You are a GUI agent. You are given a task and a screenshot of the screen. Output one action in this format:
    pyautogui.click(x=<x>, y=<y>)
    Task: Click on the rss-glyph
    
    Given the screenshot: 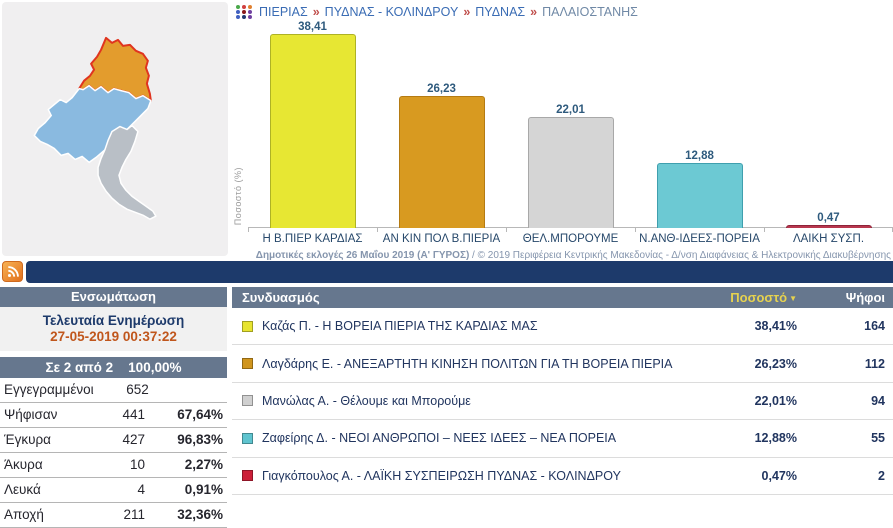 What is the action you would take?
    pyautogui.click(x=13, y=271)
    